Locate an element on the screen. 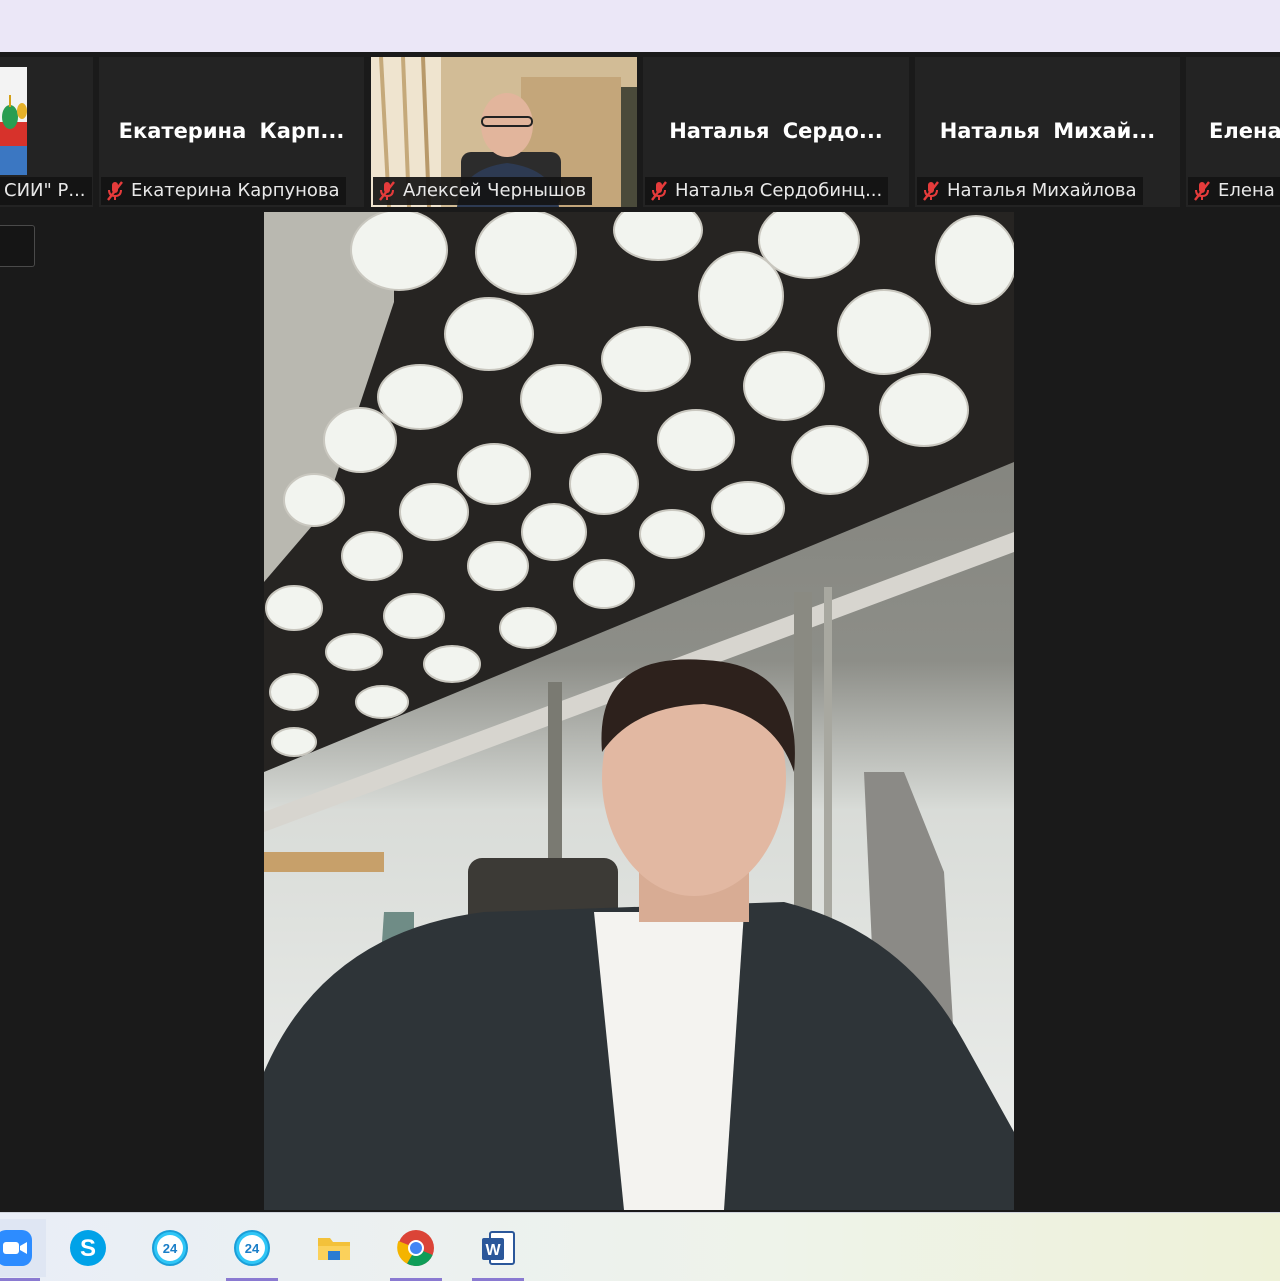 The image size is (1280, 1281). skype-icon: S is located at coordinates (88, 1248).